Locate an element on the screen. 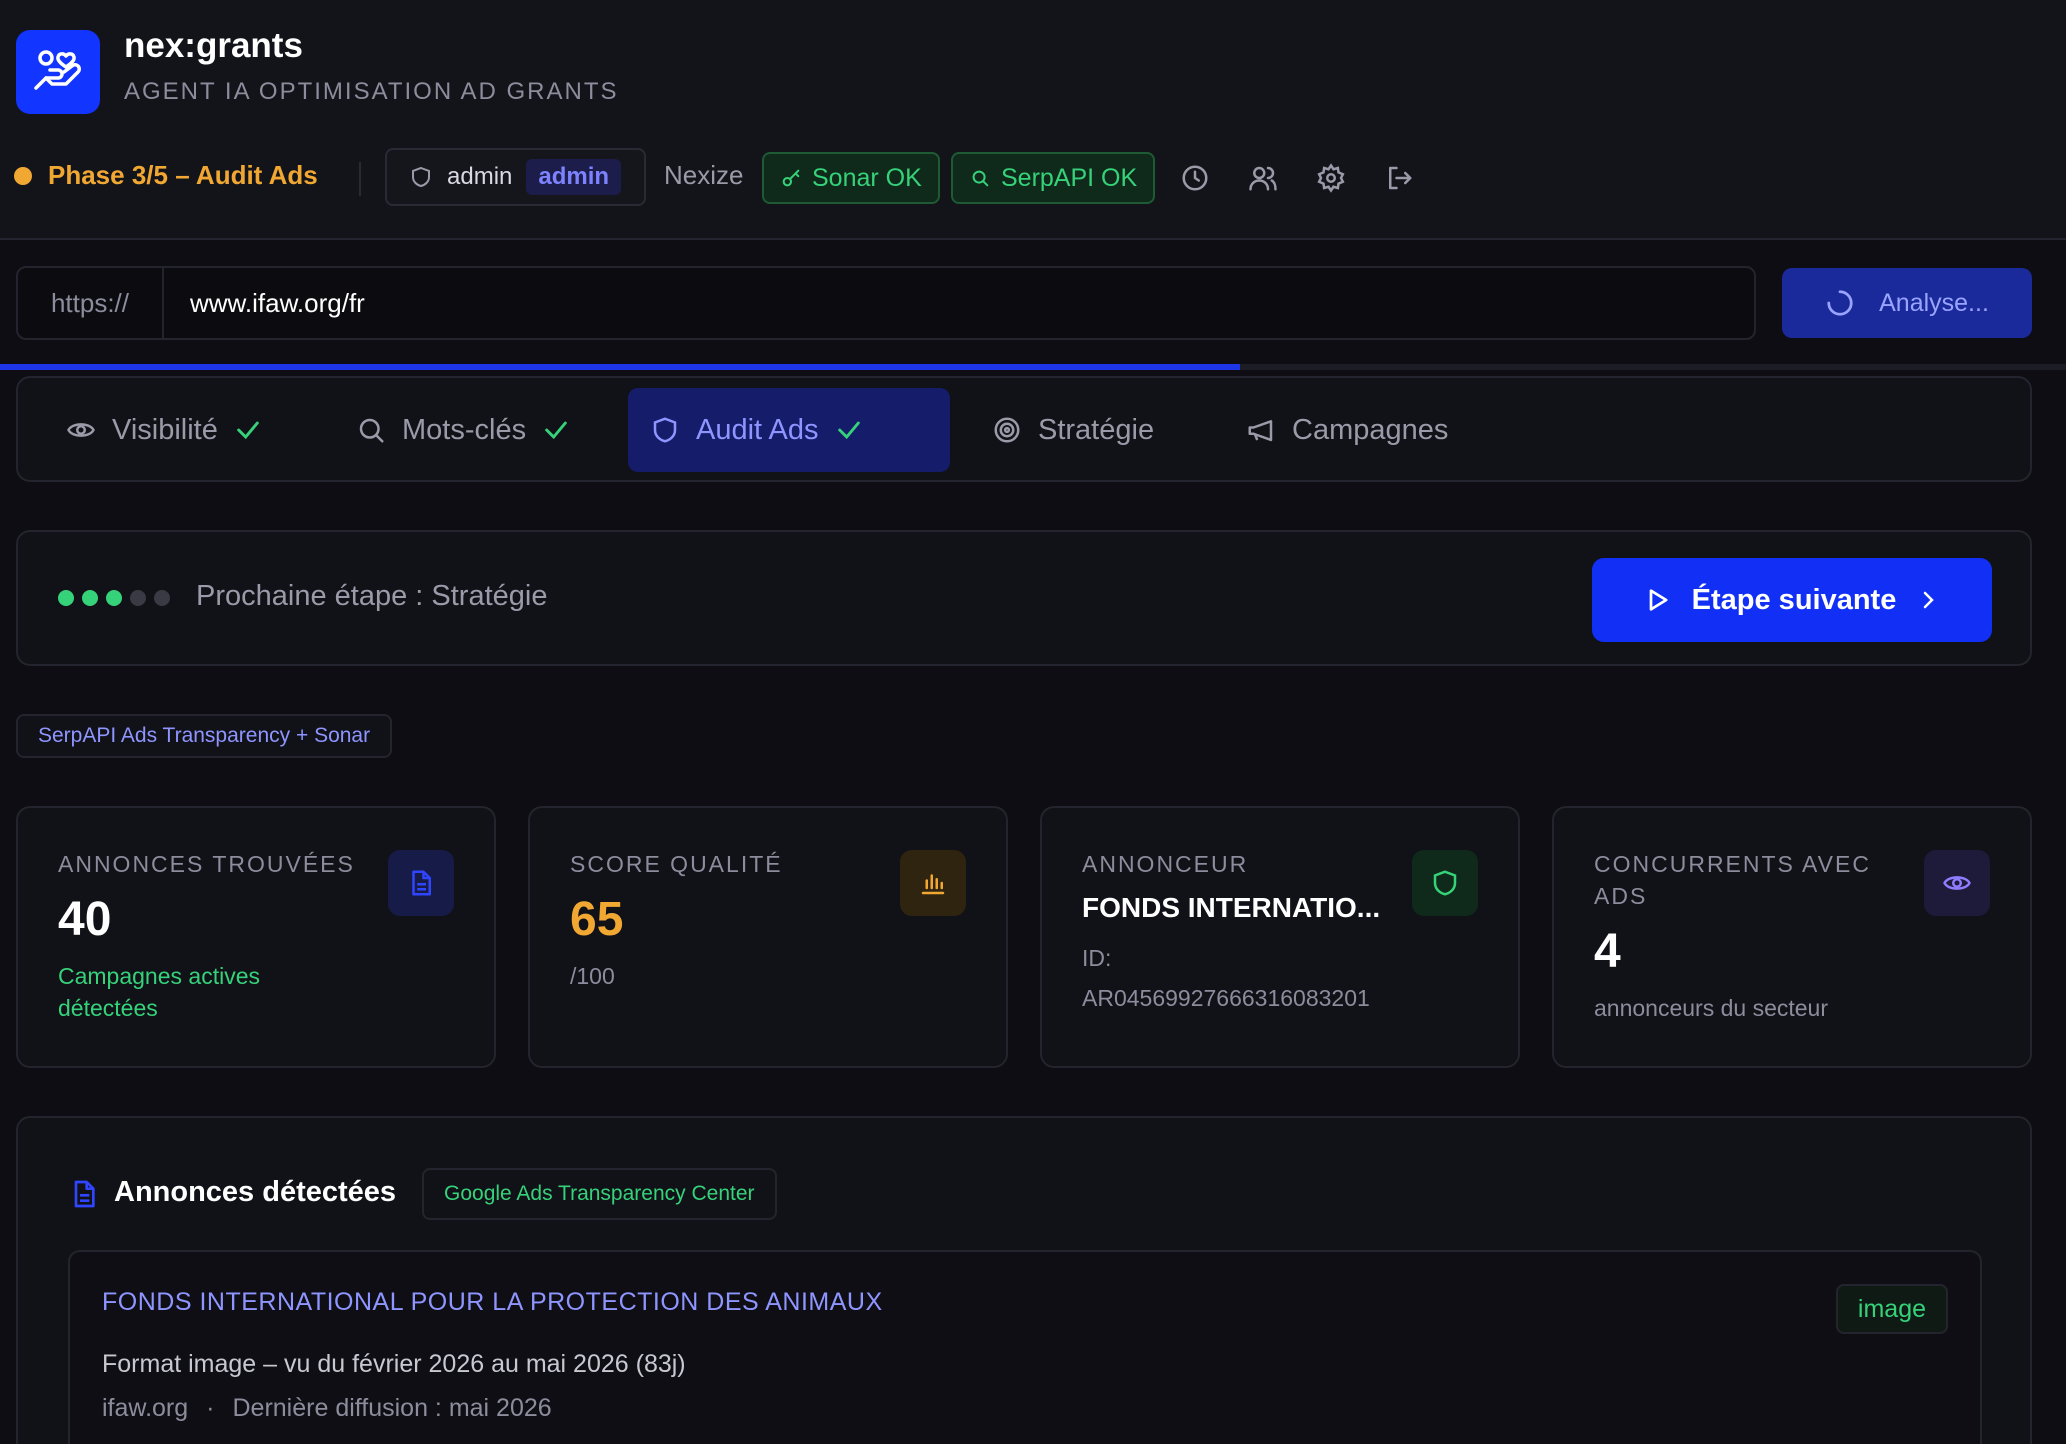 Image resolution: width=2066 pixels, height=1444 pixels. settings-button is located at coordinates (1331, 178).